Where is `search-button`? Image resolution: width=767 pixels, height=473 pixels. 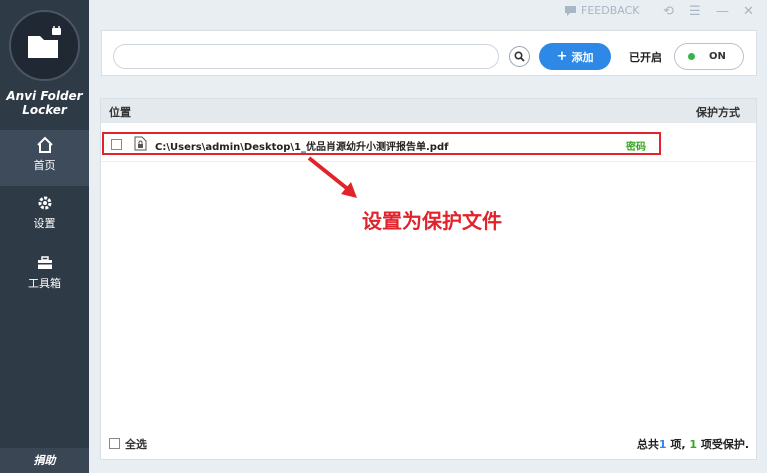 search-button is located at coordinates (519, 56).